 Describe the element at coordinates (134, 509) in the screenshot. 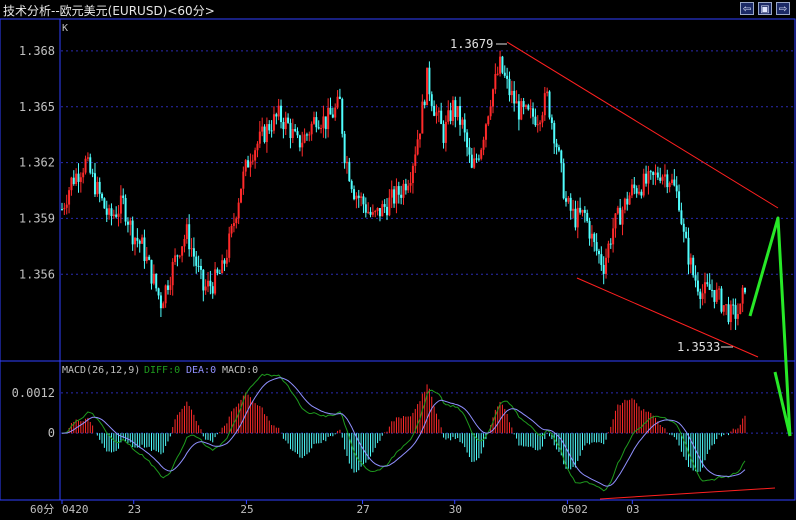

I see `time-tick-label: 23` at that location.